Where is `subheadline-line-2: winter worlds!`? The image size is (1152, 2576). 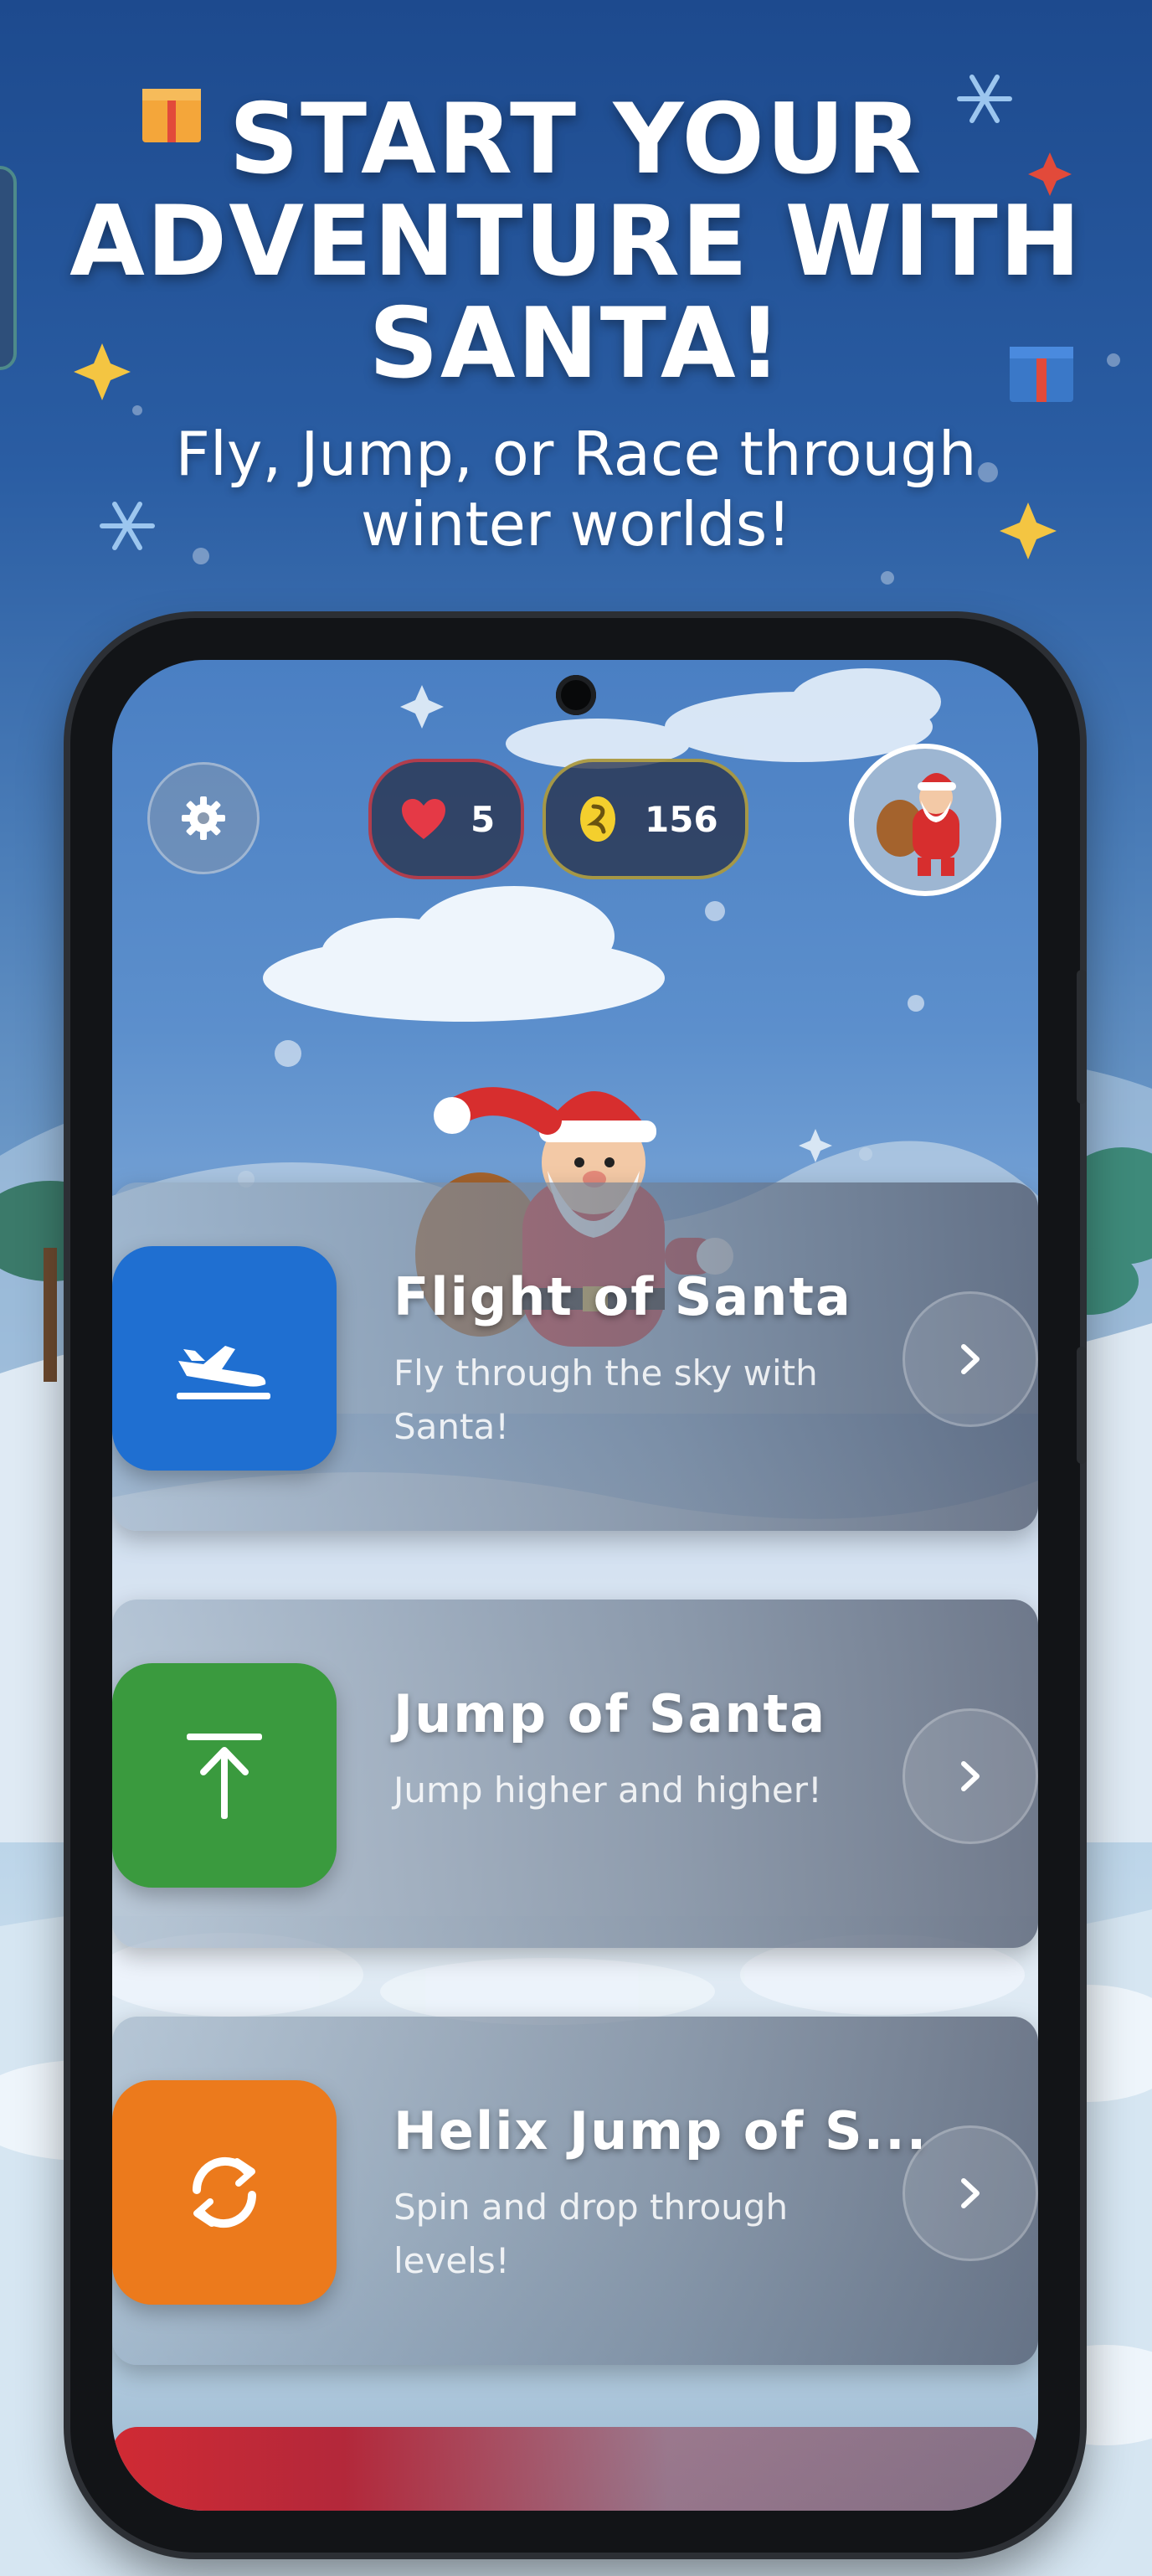
subheadline-line-2: winter worlds! is located at coordinates (576, 524).